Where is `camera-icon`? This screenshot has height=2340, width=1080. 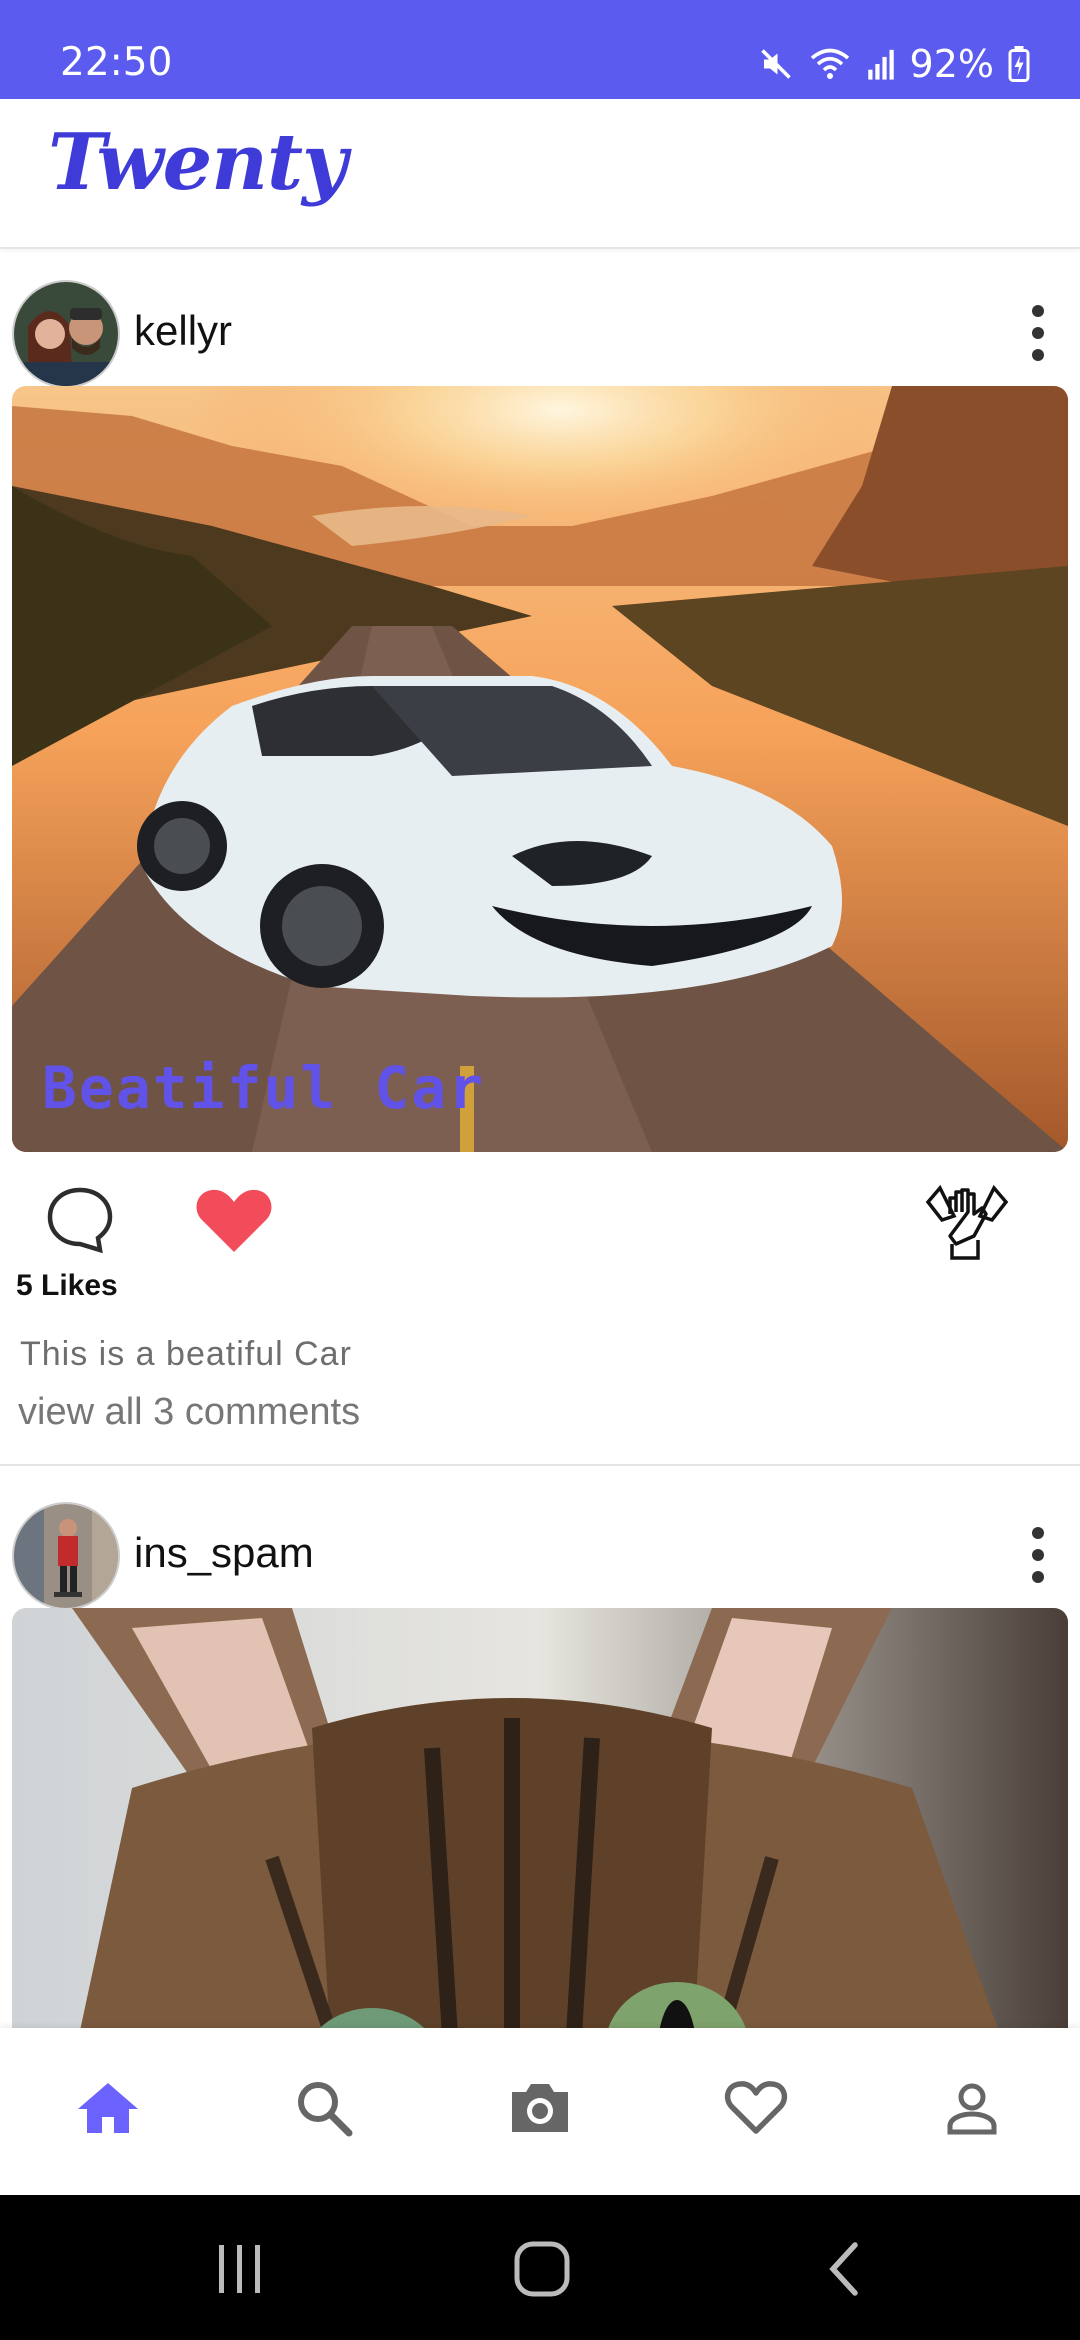 camera-icon is located at coordinates (540, 2108).